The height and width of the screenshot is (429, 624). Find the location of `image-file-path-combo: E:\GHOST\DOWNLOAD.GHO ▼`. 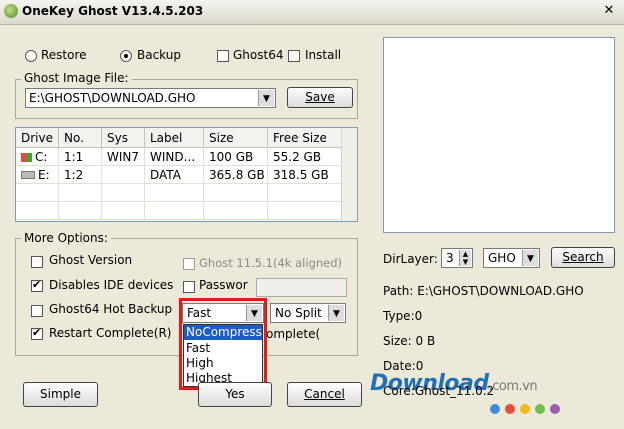

image-file-path-combo: E:\GHOST\DOWNLOAD.GHO ▼ is located at coordinates (150, 98).